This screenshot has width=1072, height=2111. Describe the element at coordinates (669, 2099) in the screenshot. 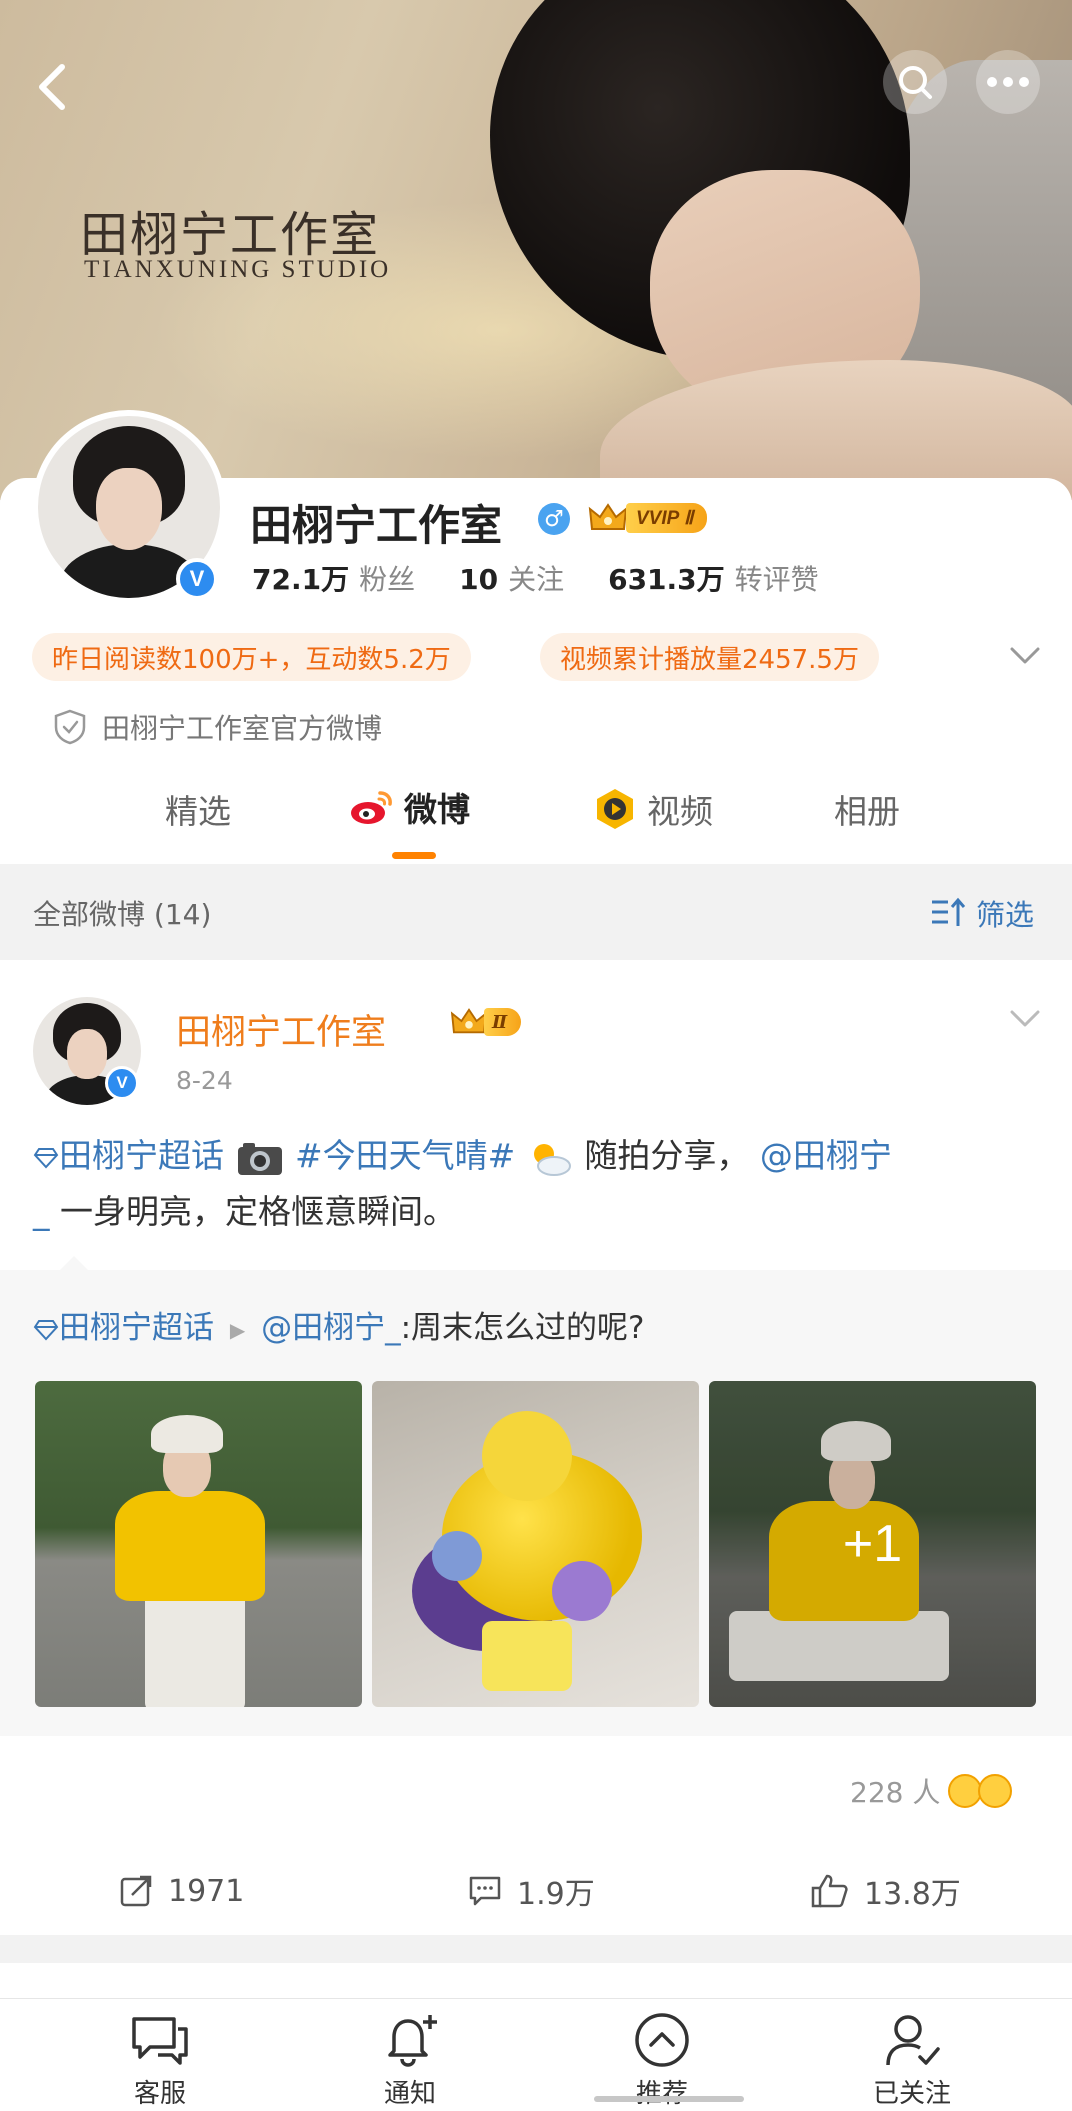

I see `home-indicator` at that location.